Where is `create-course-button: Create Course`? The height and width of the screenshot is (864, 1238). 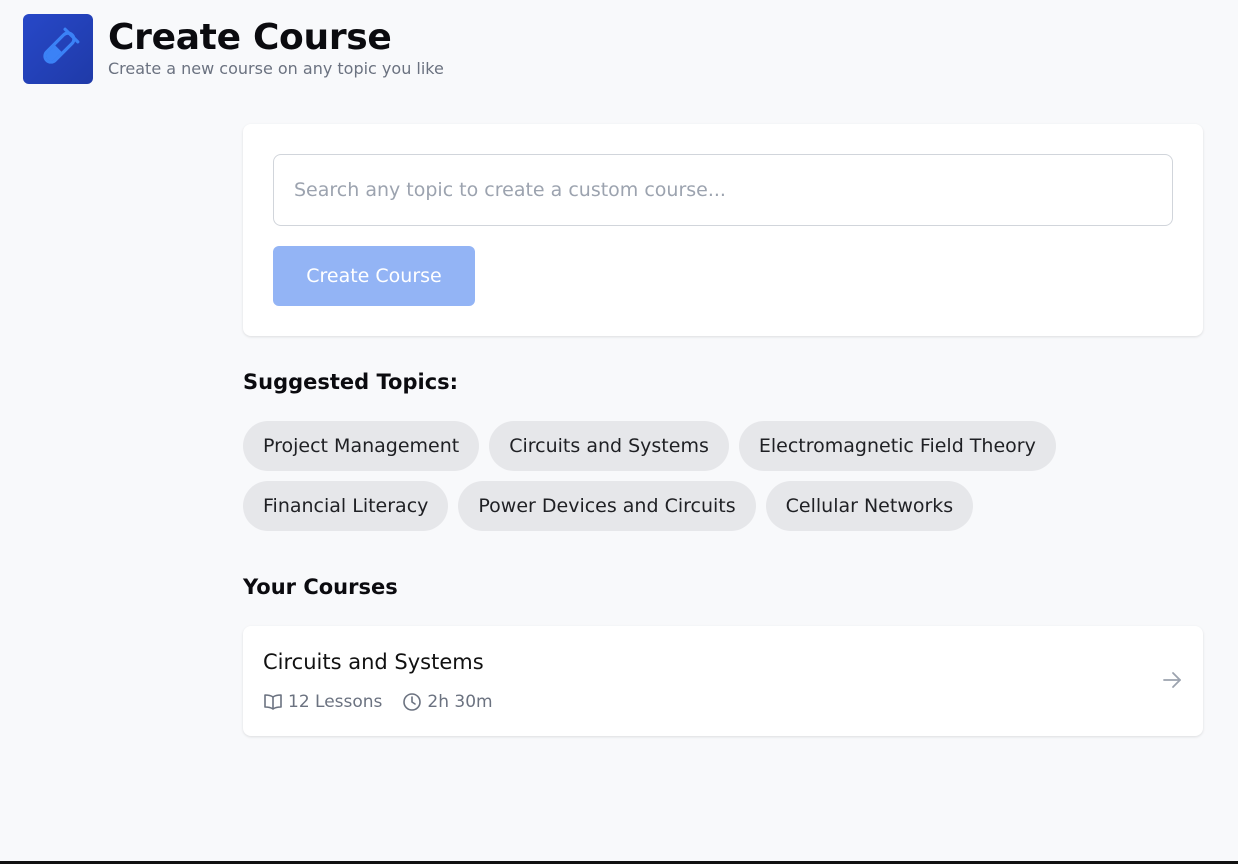 create-course-button: Create Course is located at coordinates (374, 276).